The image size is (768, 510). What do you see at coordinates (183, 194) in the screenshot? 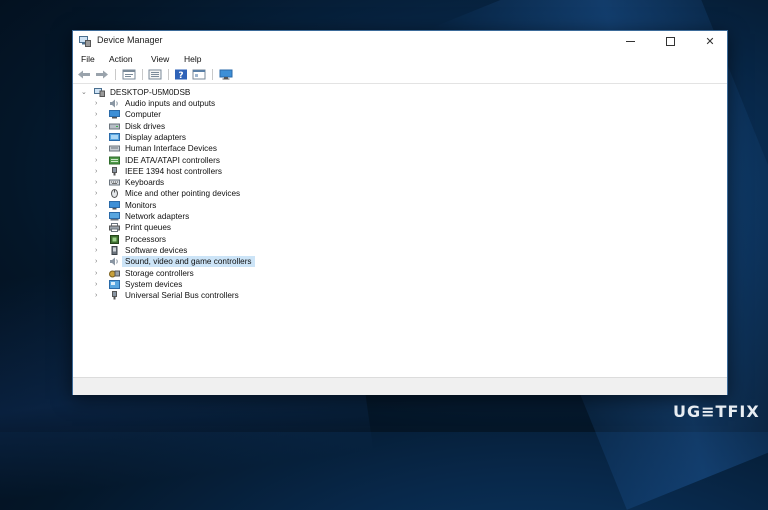
I see `tree-item-label: Mice and other pointing devices` at bounding box center [183, 194].